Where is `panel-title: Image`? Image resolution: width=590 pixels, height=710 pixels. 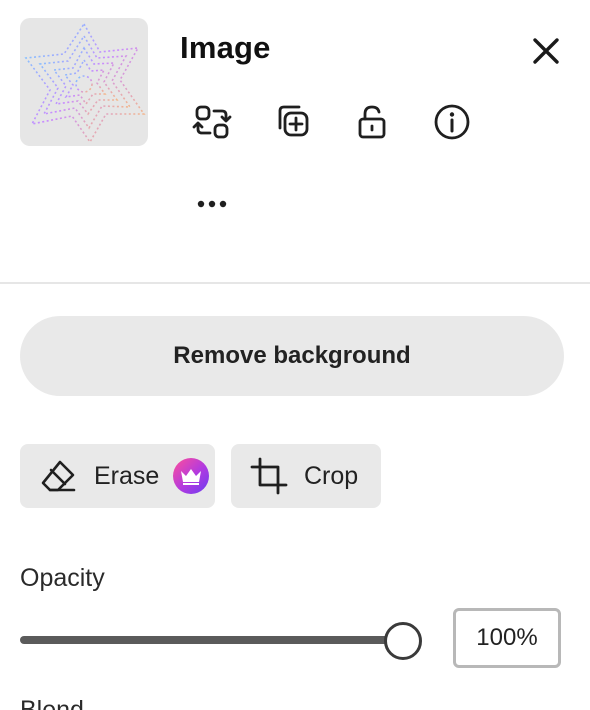
panel-title: Image is located at coordinates (225, 47).